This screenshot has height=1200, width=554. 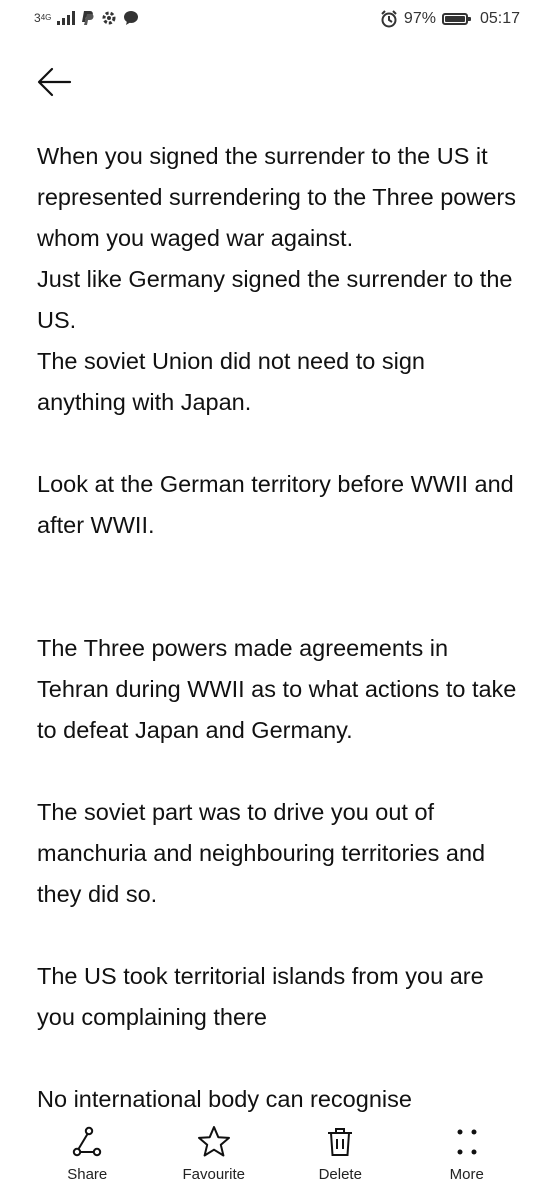 I want to click on alarm-icon, so click(x=389, y=19).